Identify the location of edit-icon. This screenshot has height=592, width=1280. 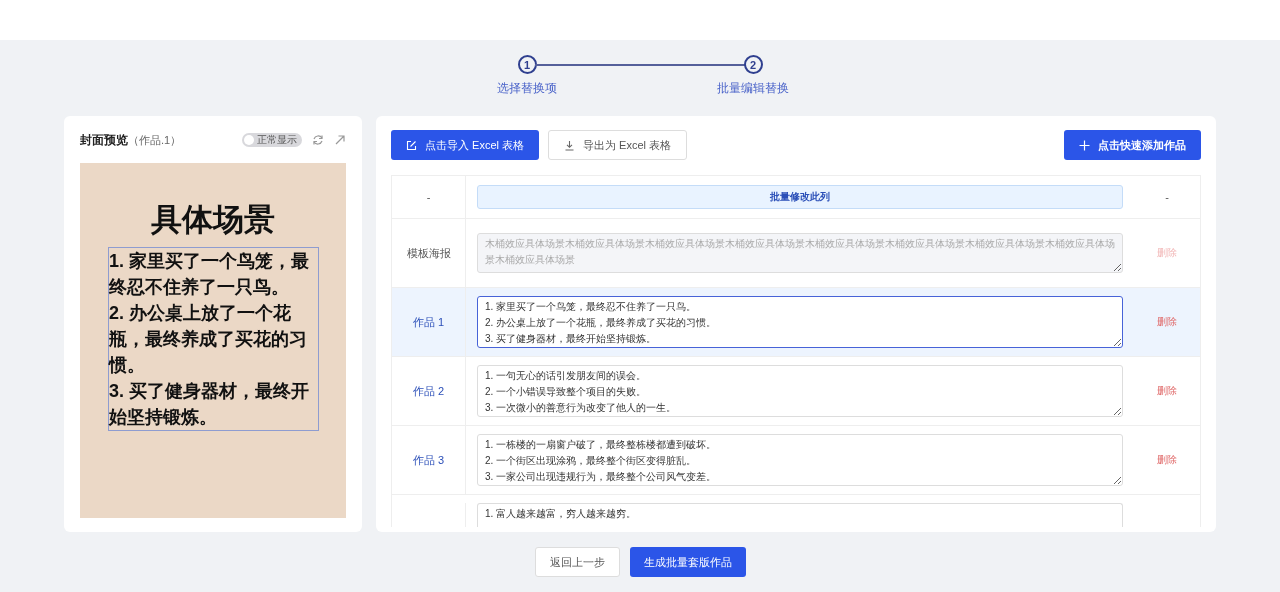
(411, 145).